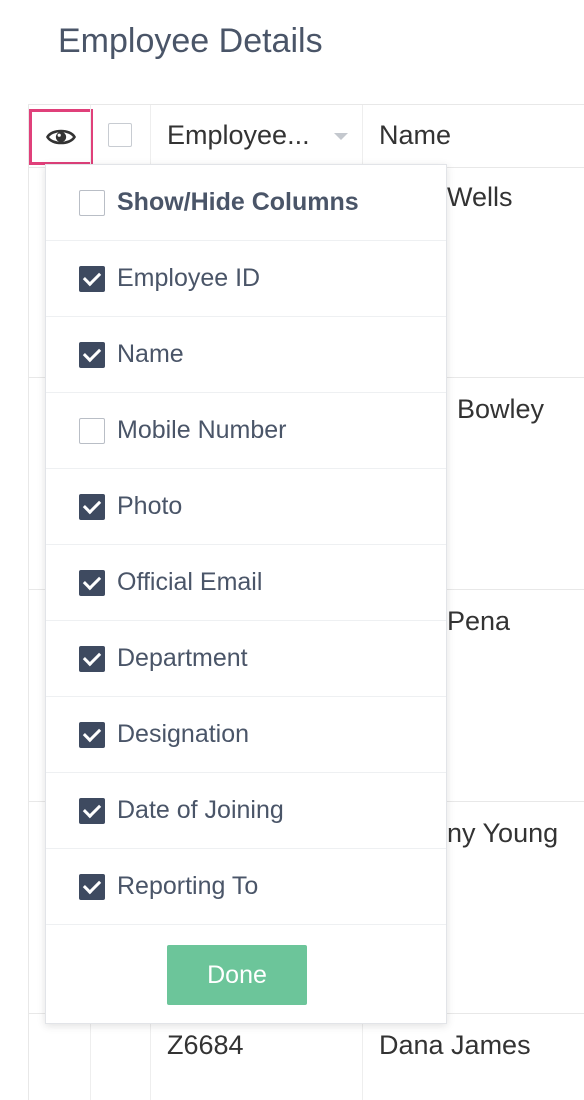 The width and height of the screenshot is (584, 1100). I want to click on column-header-name: Name, so click(415, 135).